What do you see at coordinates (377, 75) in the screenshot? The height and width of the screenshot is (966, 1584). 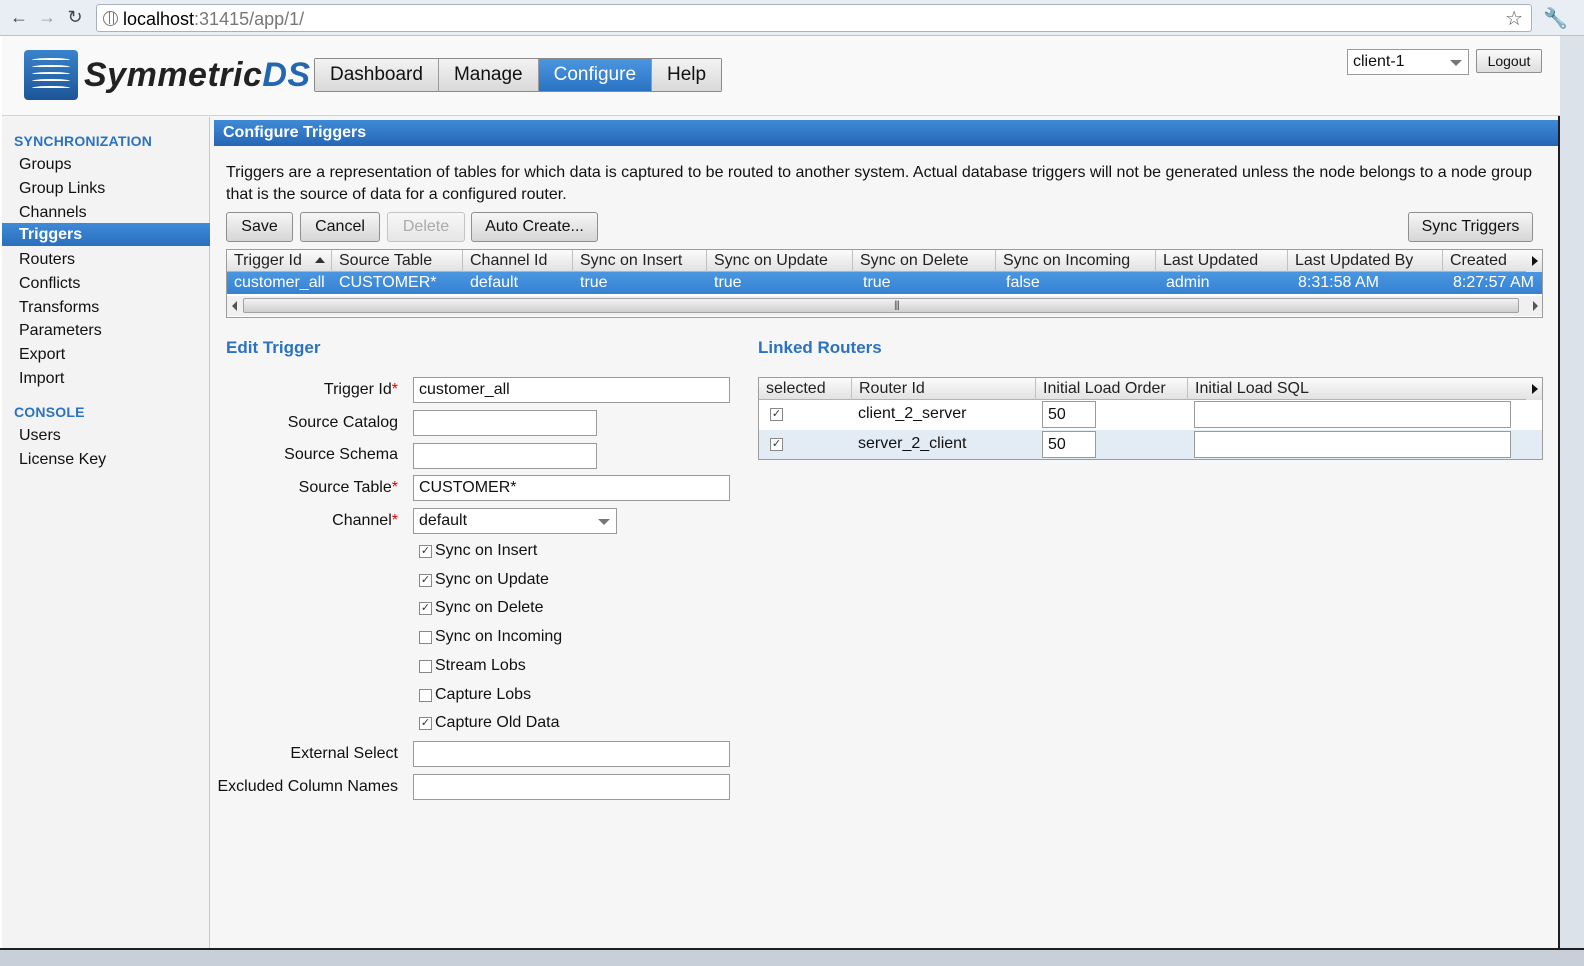 I see `nav-dashboard: Dashboard` at bounding box center [377, 75].